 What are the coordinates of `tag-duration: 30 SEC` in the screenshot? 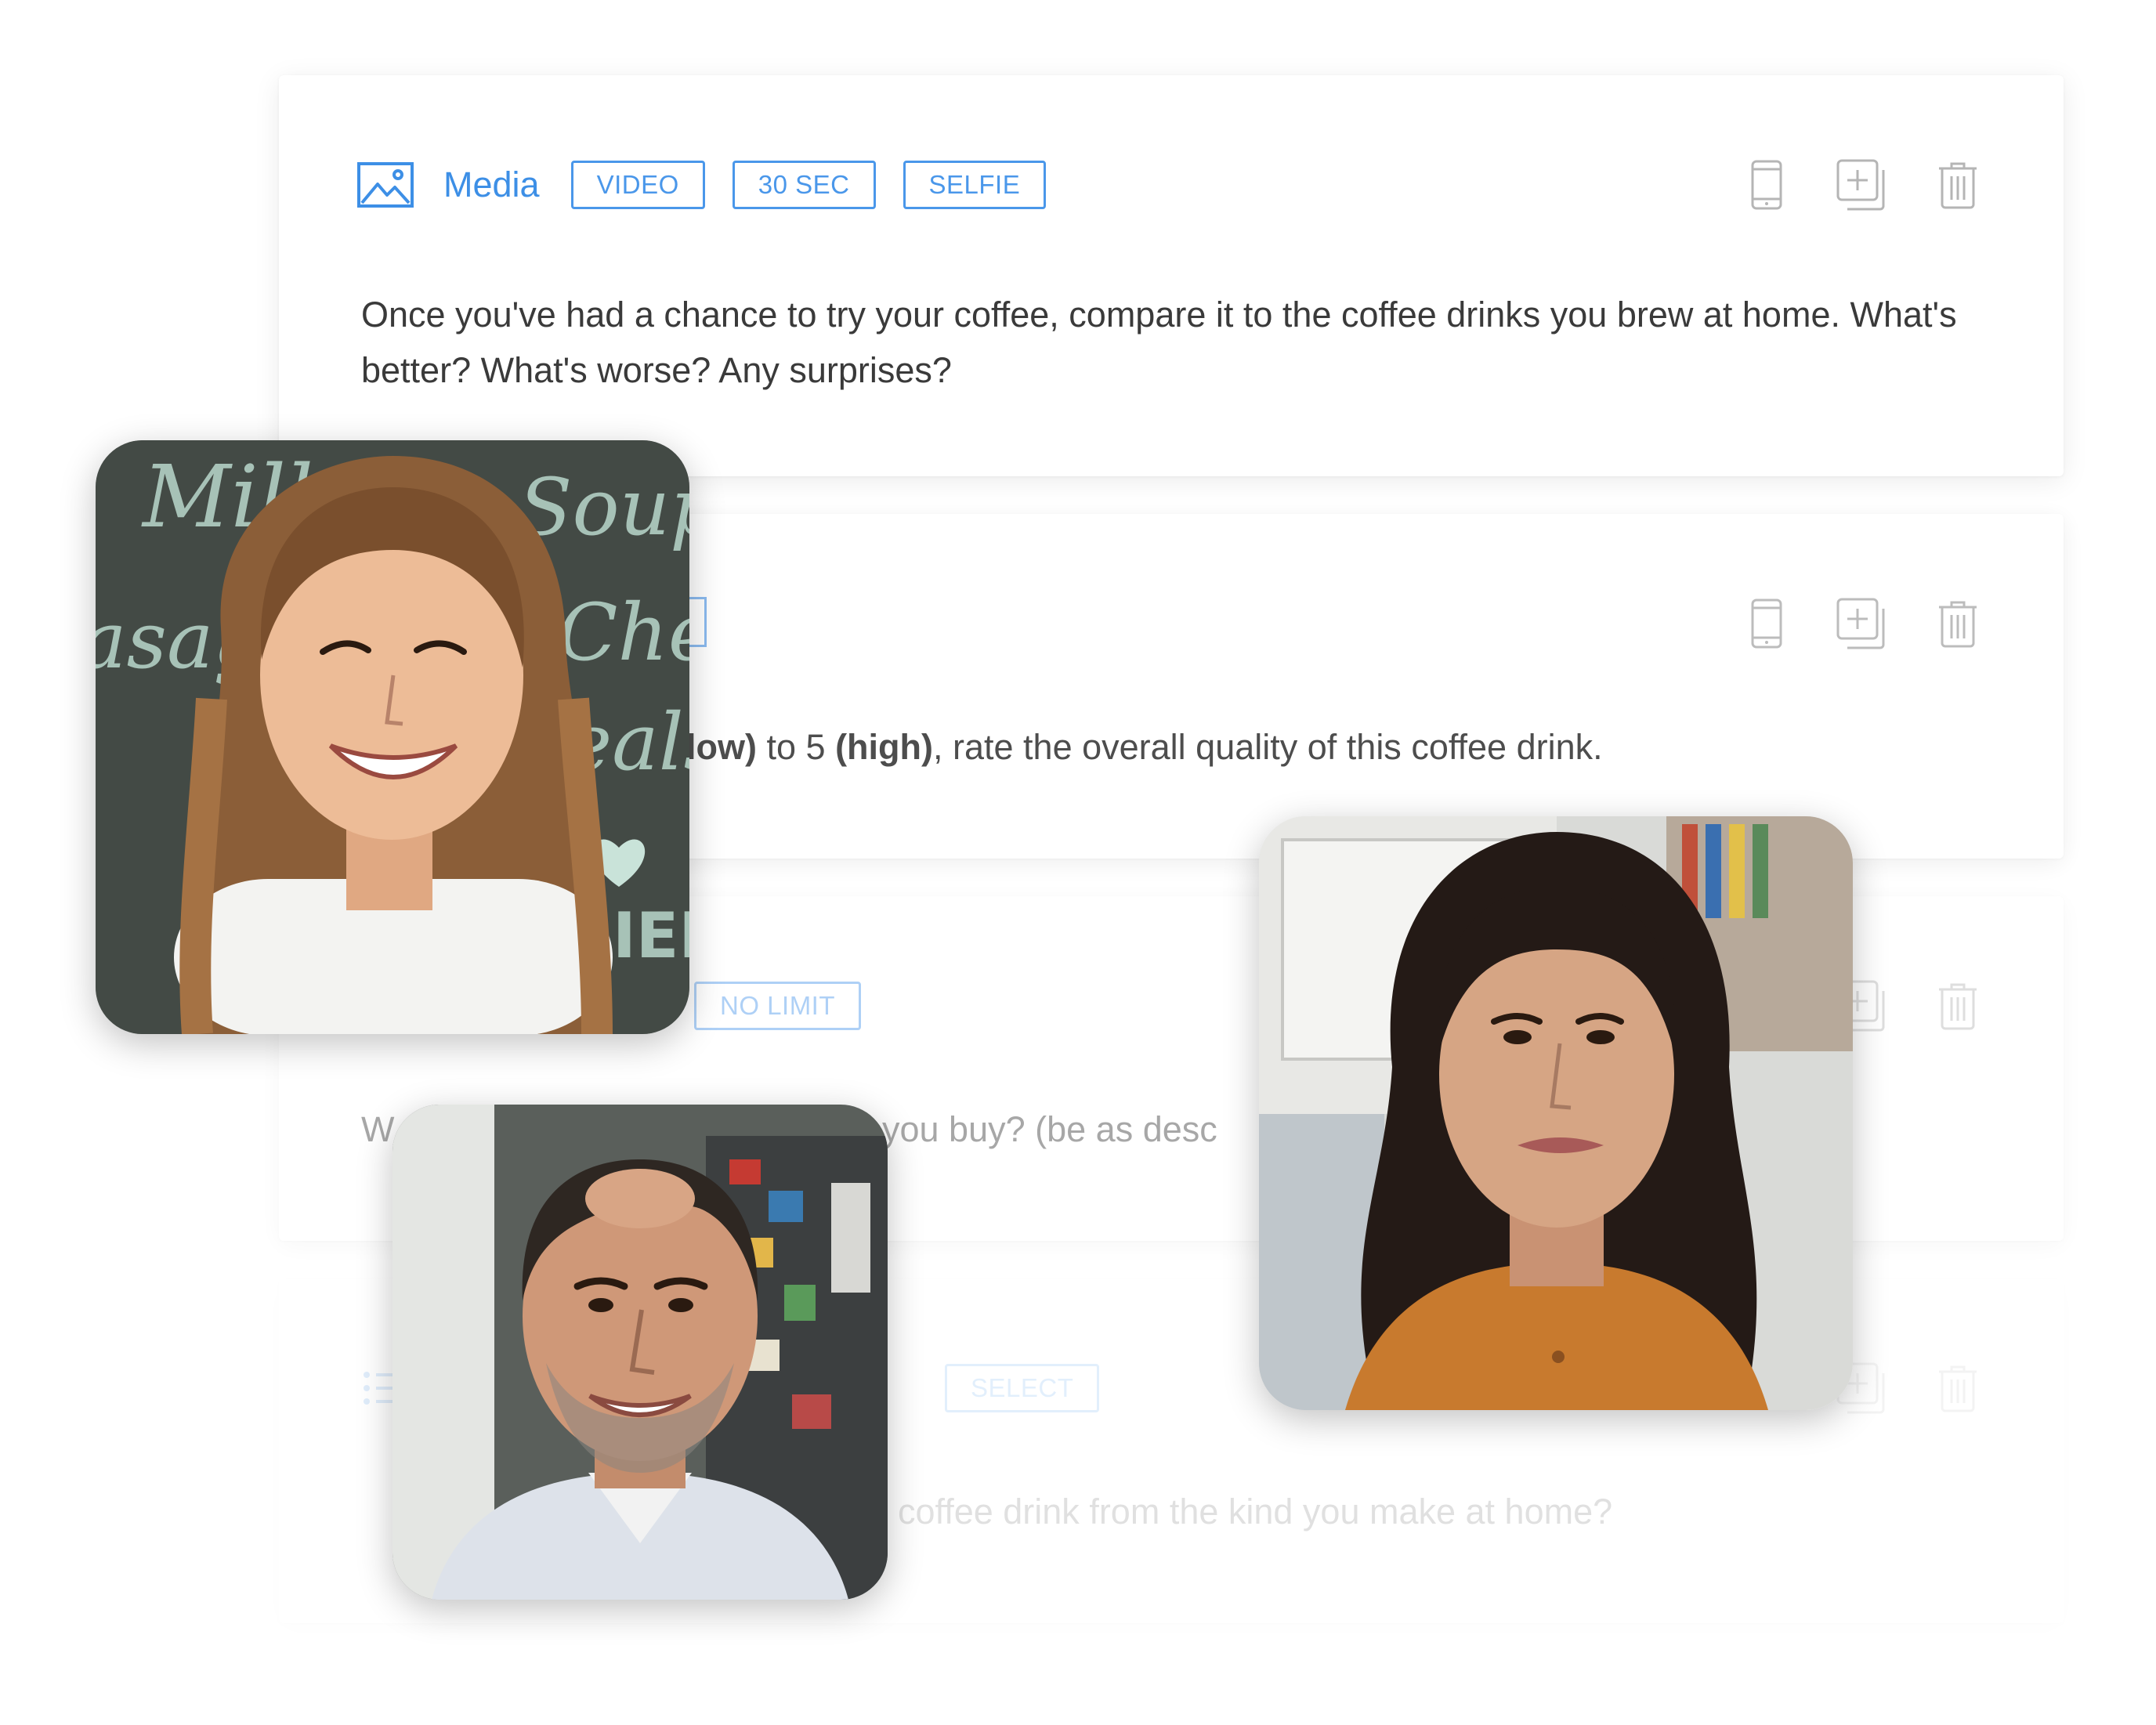 It's located at (804, 185).